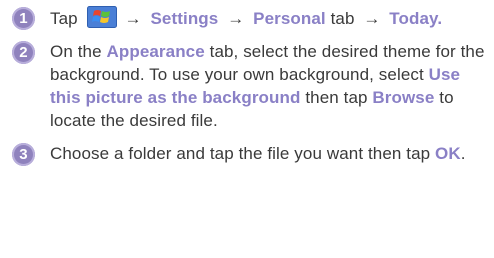 The width and height of the screenshot is (494, 258). Describe the element at coordinates (416, 18) in the screenshot. I see `today-label: Today.` at that location.